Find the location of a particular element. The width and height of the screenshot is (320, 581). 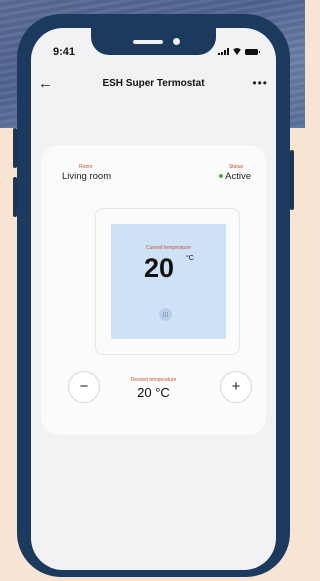

page-title: ESH Super Termostat is located at coordinates (153, 83).